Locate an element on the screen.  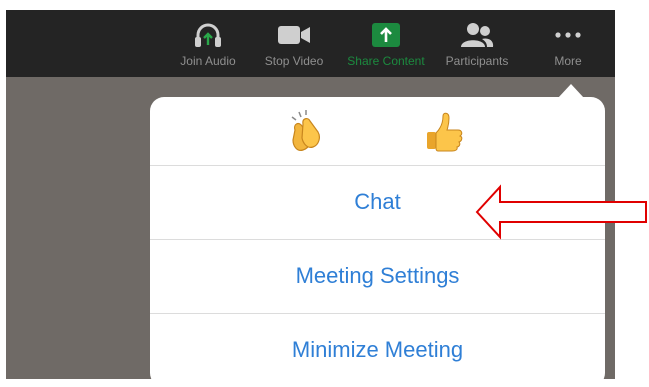
popover-pointer is located at coordinates (571, 91).